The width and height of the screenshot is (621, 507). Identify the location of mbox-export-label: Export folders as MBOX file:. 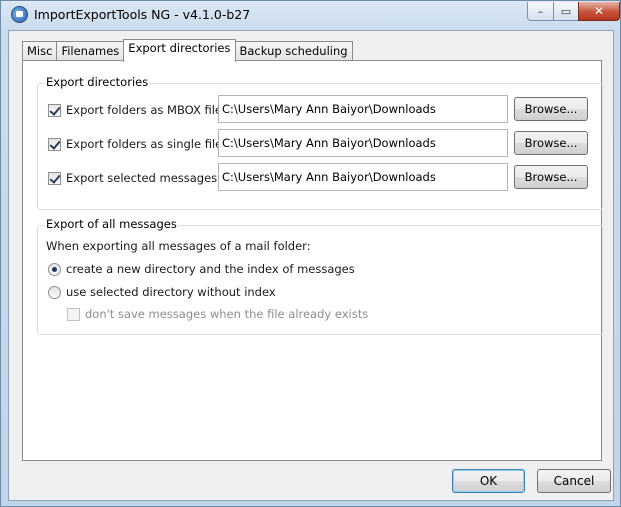
(146, 110).